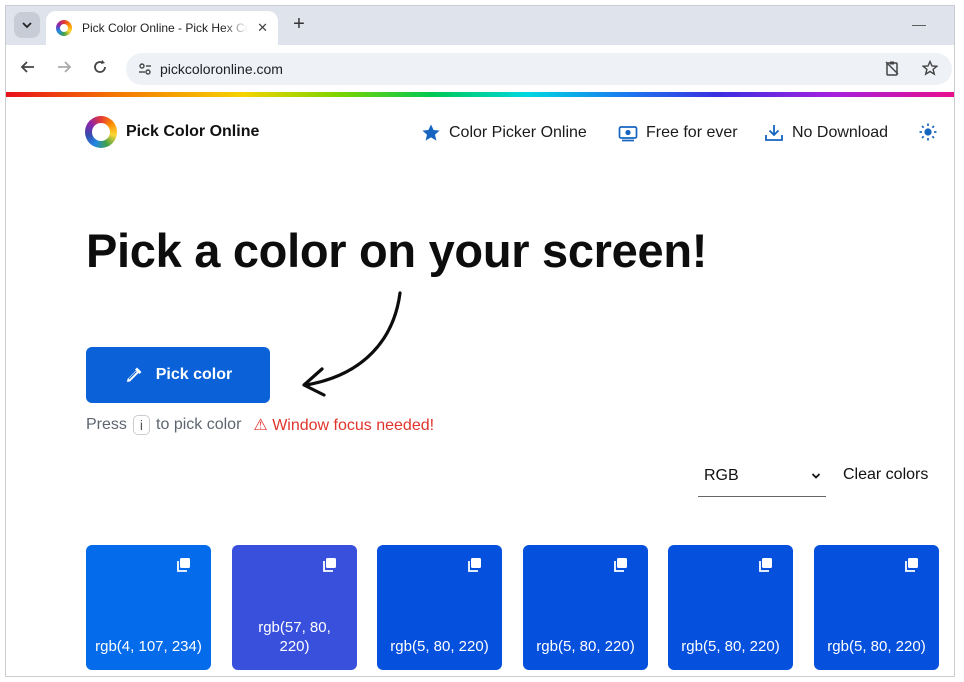 The image size is (964, 682). What do you see at coordinates (628, 134) in the screenshot?
I see `money-icon` at bounding box center [628, 134].